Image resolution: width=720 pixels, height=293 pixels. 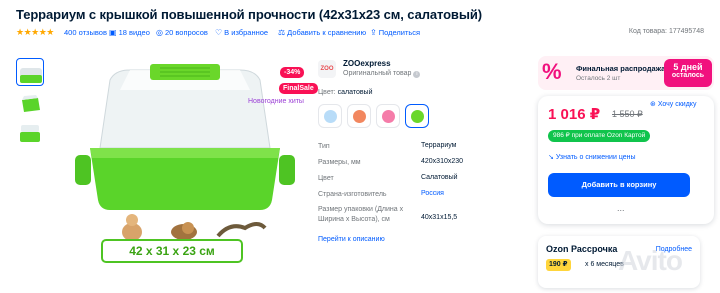 What do you see at coordinates (666, 31) in the screenshot?
I see `product-code: Код товара: 177495748` at bounding box center [666, 31].